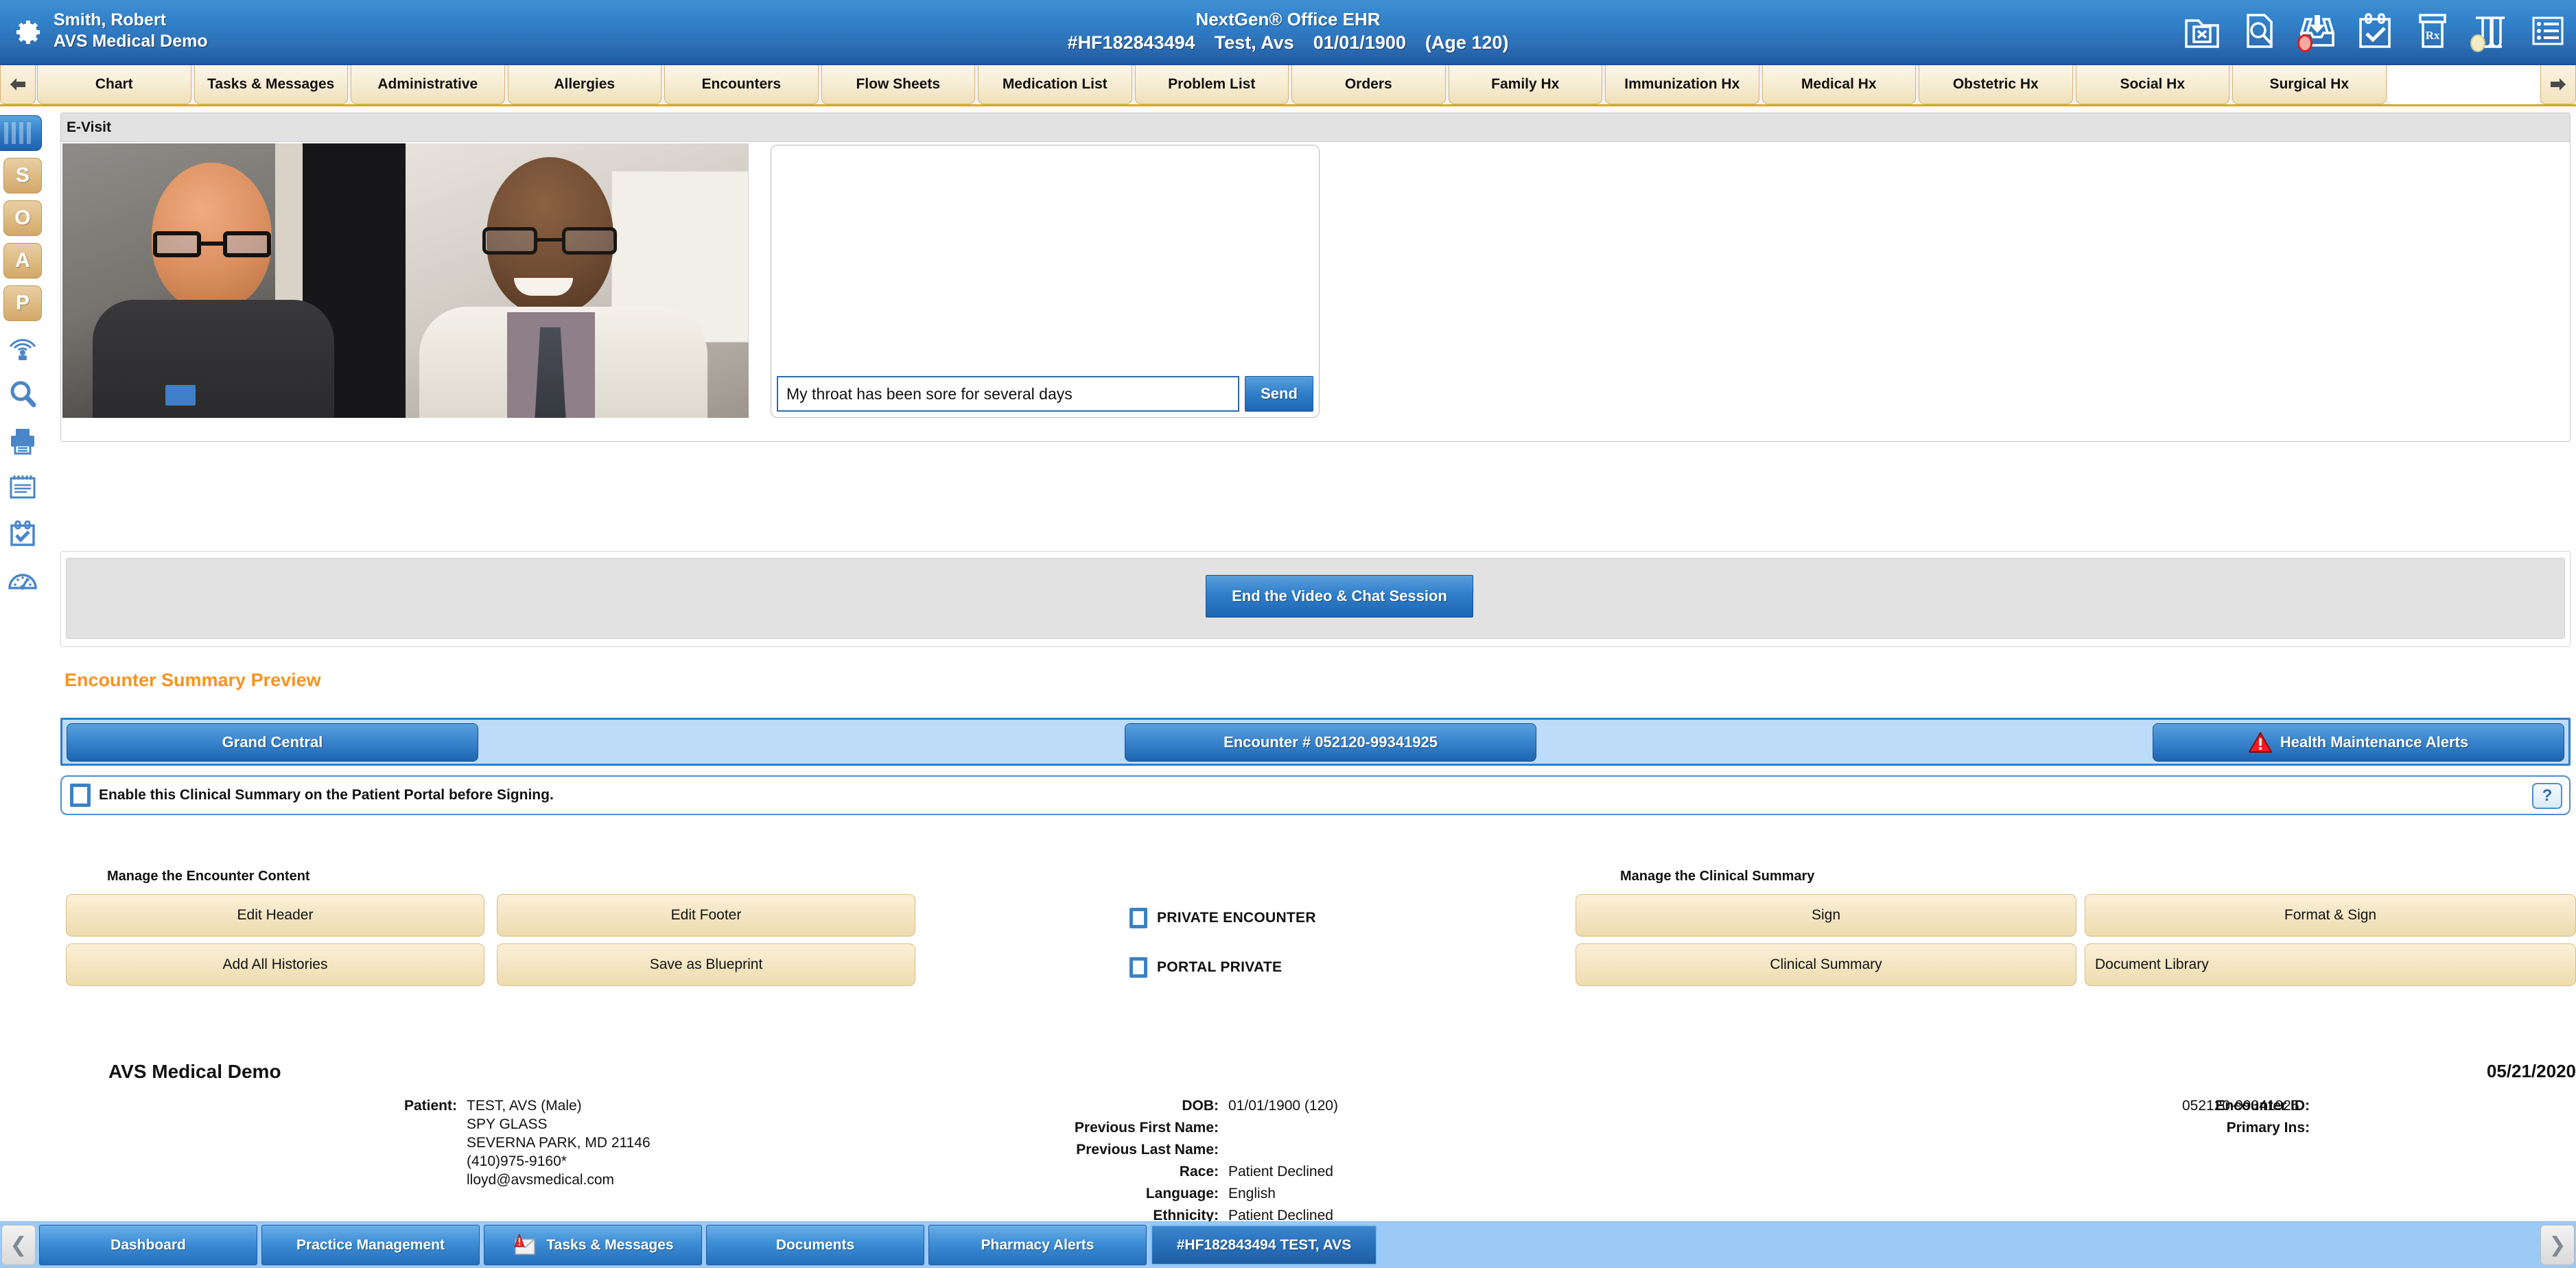 This screenshot has width=2576, height=1268. What do you see at coordinates (593, 1245) in the screenshot?
I see `taskbar-item-tasks-messages: Tasks & Messages` at bounding box center [593, 1245].